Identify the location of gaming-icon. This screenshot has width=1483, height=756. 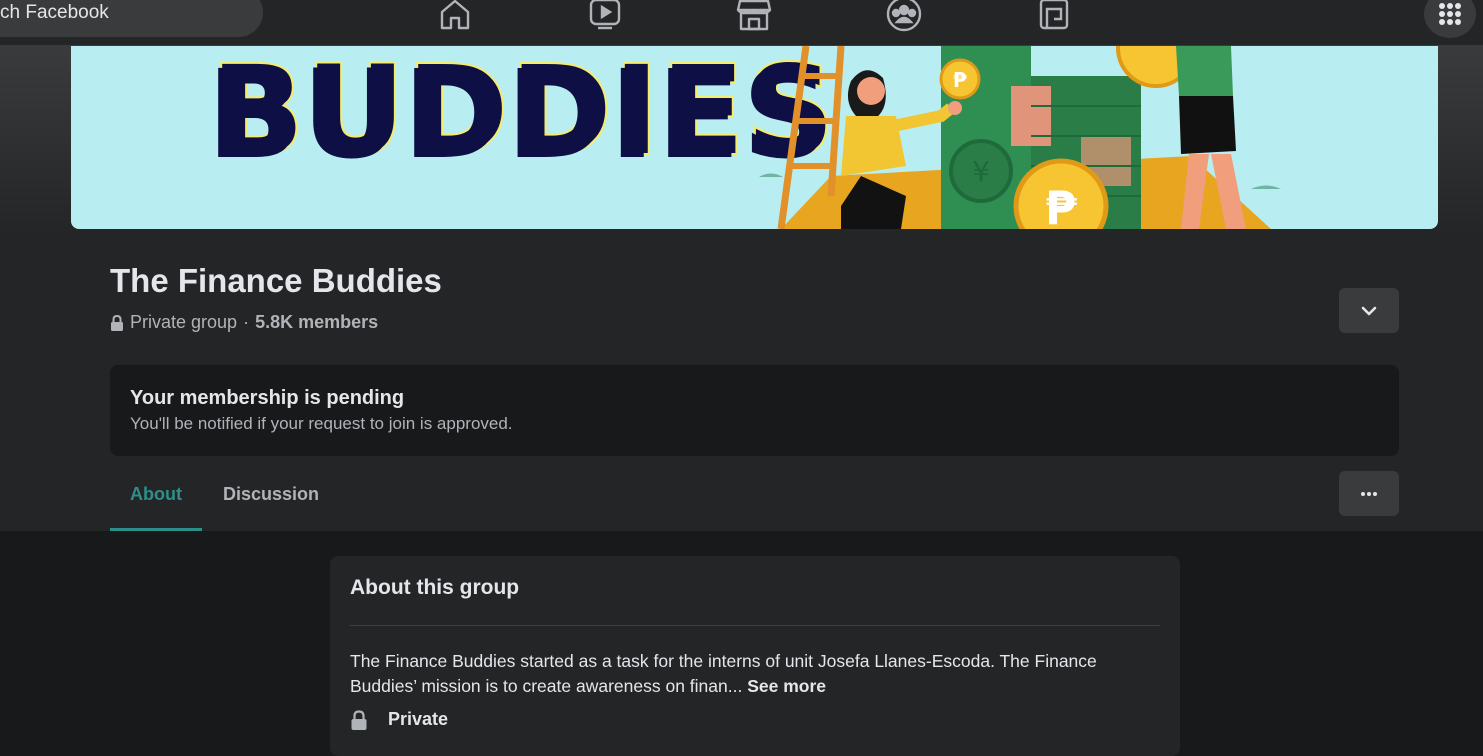
(1054, 17).